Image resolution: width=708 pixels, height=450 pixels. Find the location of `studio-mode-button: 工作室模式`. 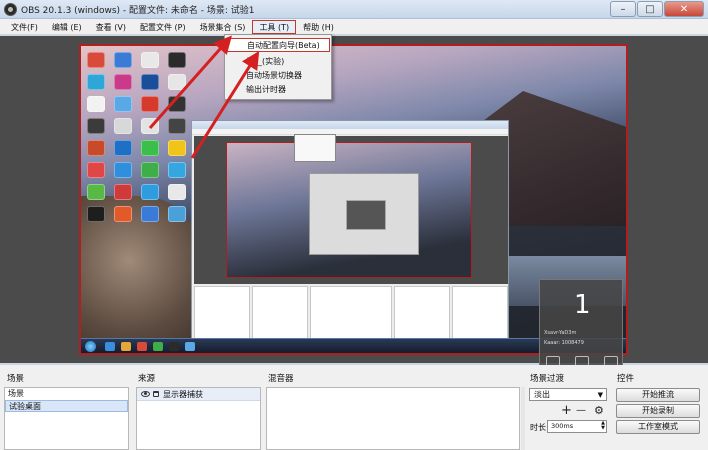

studio-mode-button: 工作室模式 is located at coordinates (658, 427).